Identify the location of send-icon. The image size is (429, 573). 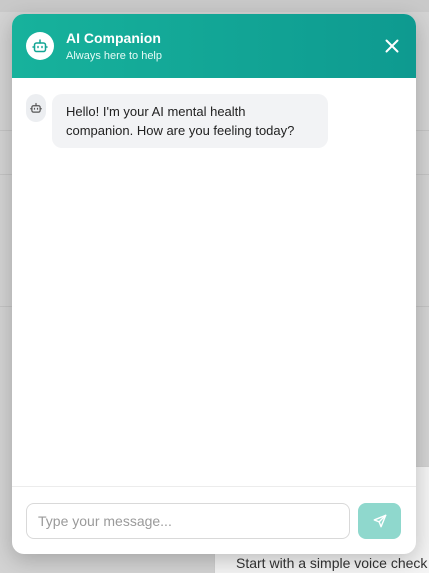
(379, 520).